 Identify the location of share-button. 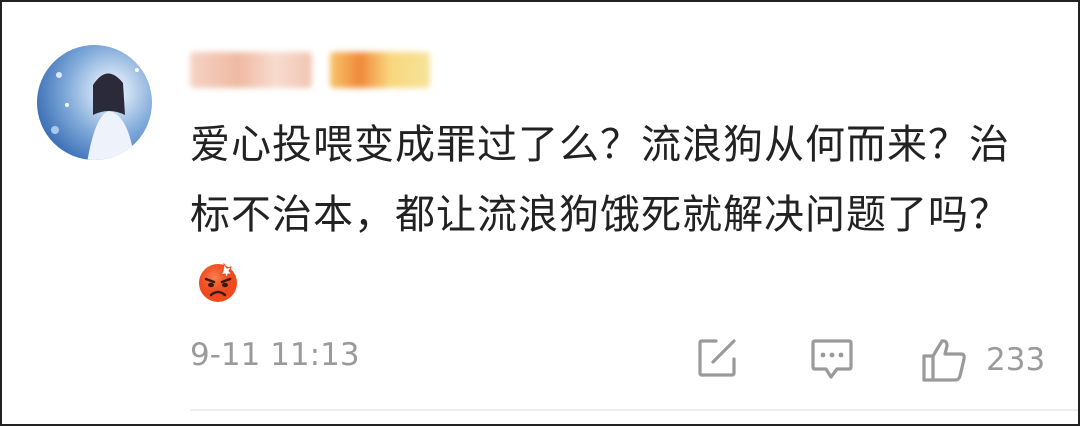
(717, 360).